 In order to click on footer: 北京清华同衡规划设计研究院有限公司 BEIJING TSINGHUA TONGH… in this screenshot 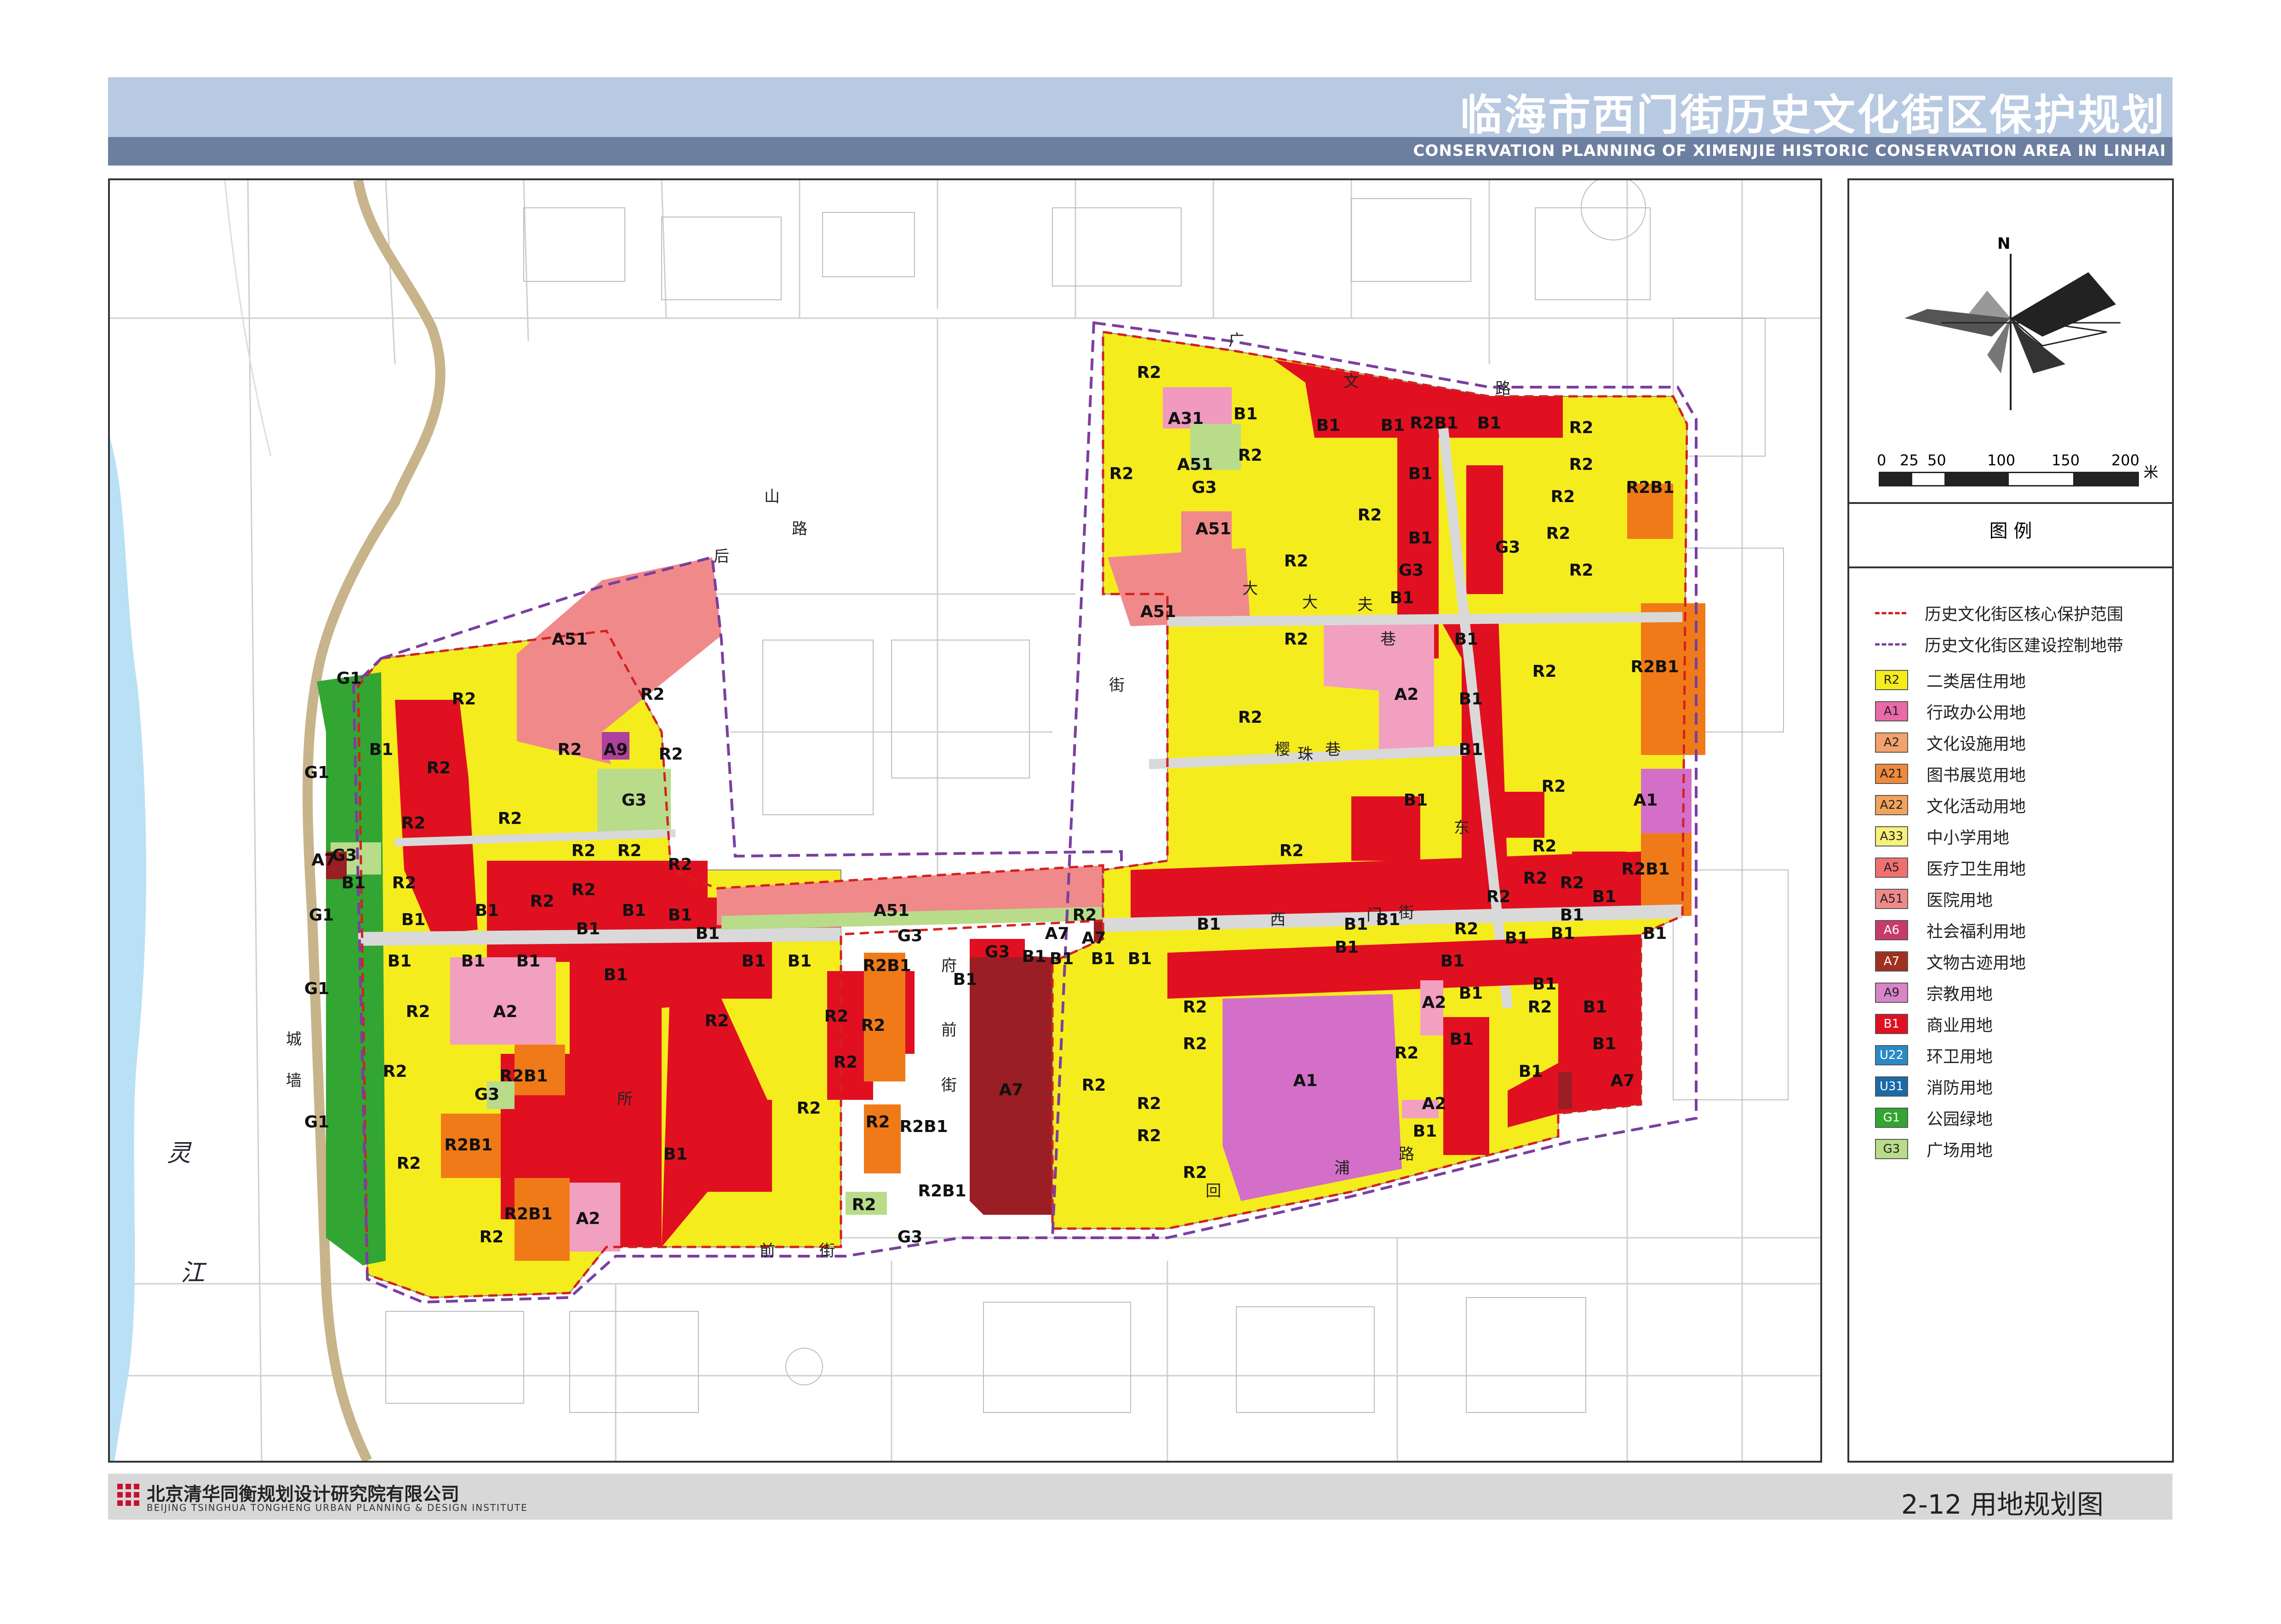, I will do `click(1140, 1497)`.